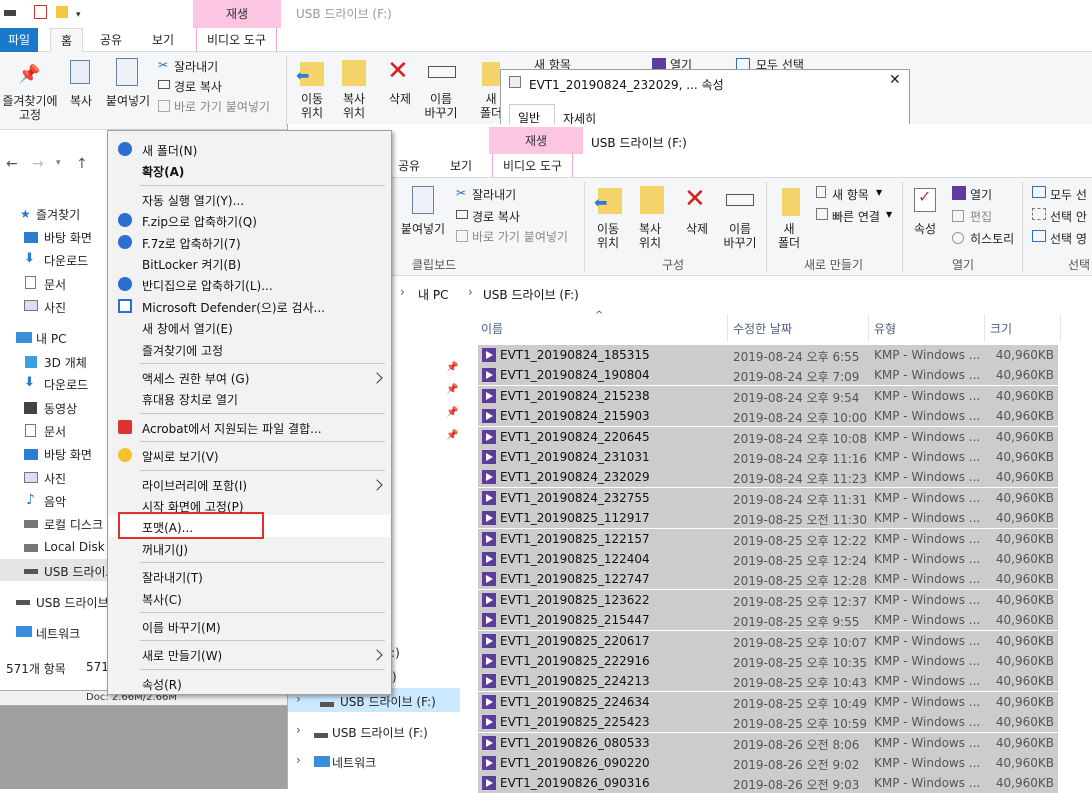  Describe the element at coordinates (19, 40) in the screenshot. I see `tab-file: 파일` at that location.